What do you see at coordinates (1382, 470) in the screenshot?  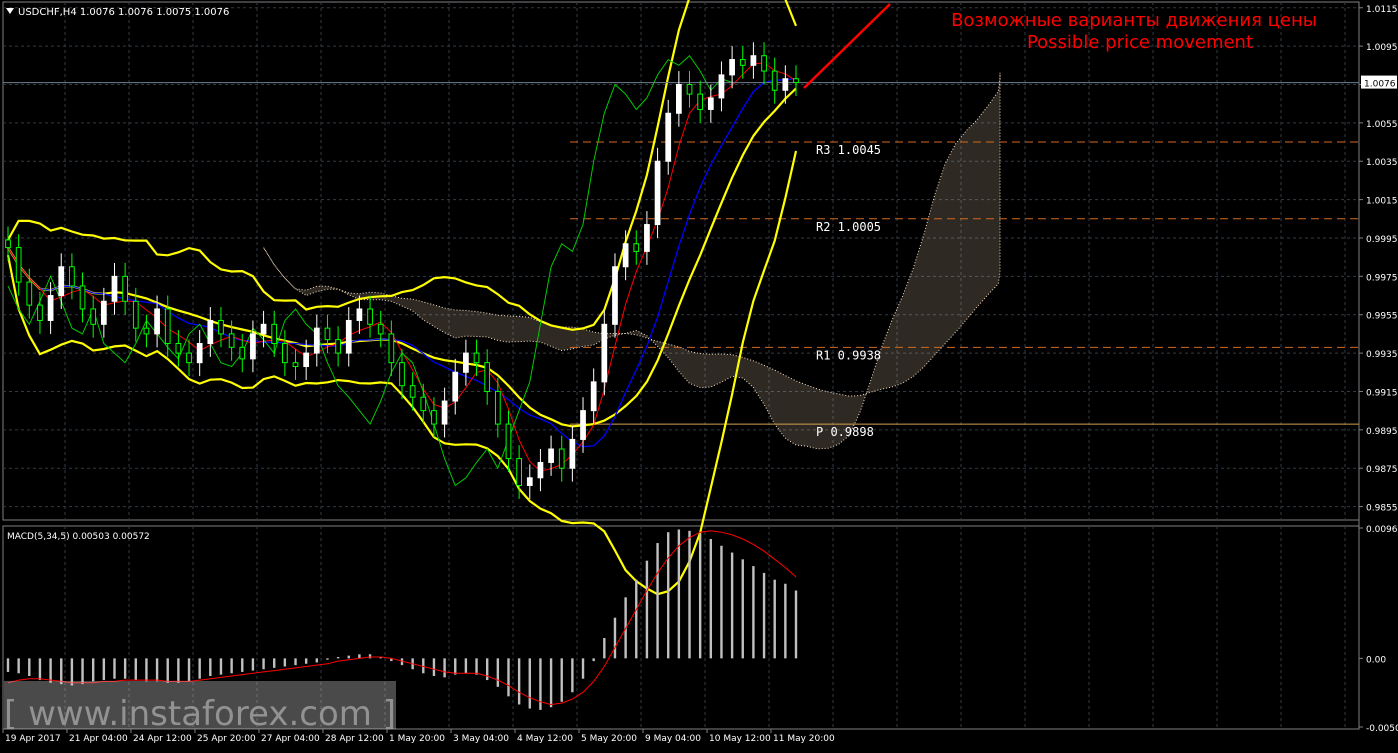 I see `price-tick-label: 0.9875` at bounding box center [1382, 470].